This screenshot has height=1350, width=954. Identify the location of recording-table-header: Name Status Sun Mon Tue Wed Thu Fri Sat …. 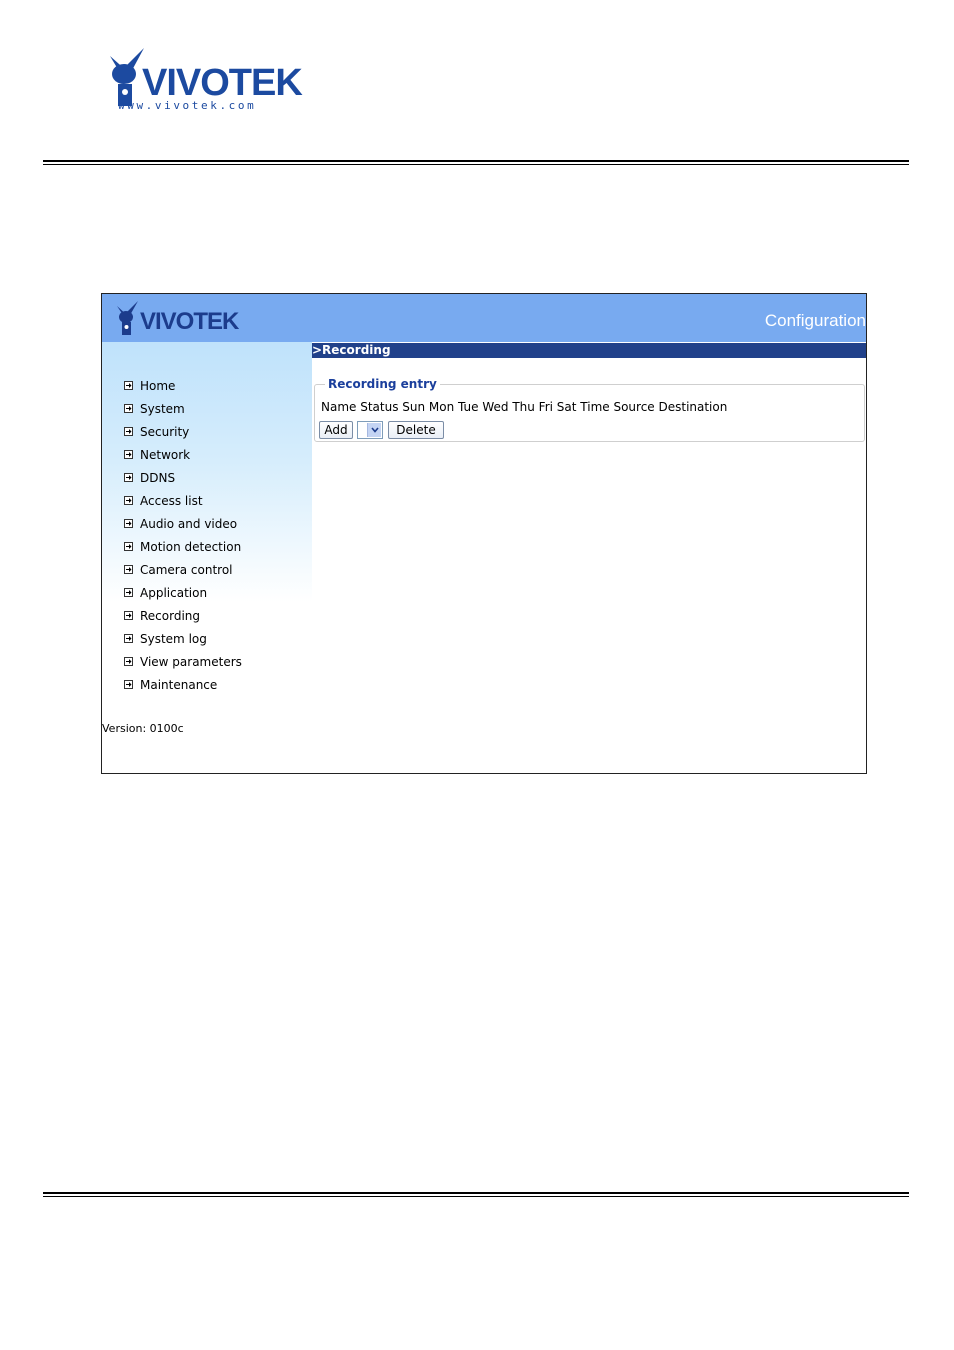
(524, 407).